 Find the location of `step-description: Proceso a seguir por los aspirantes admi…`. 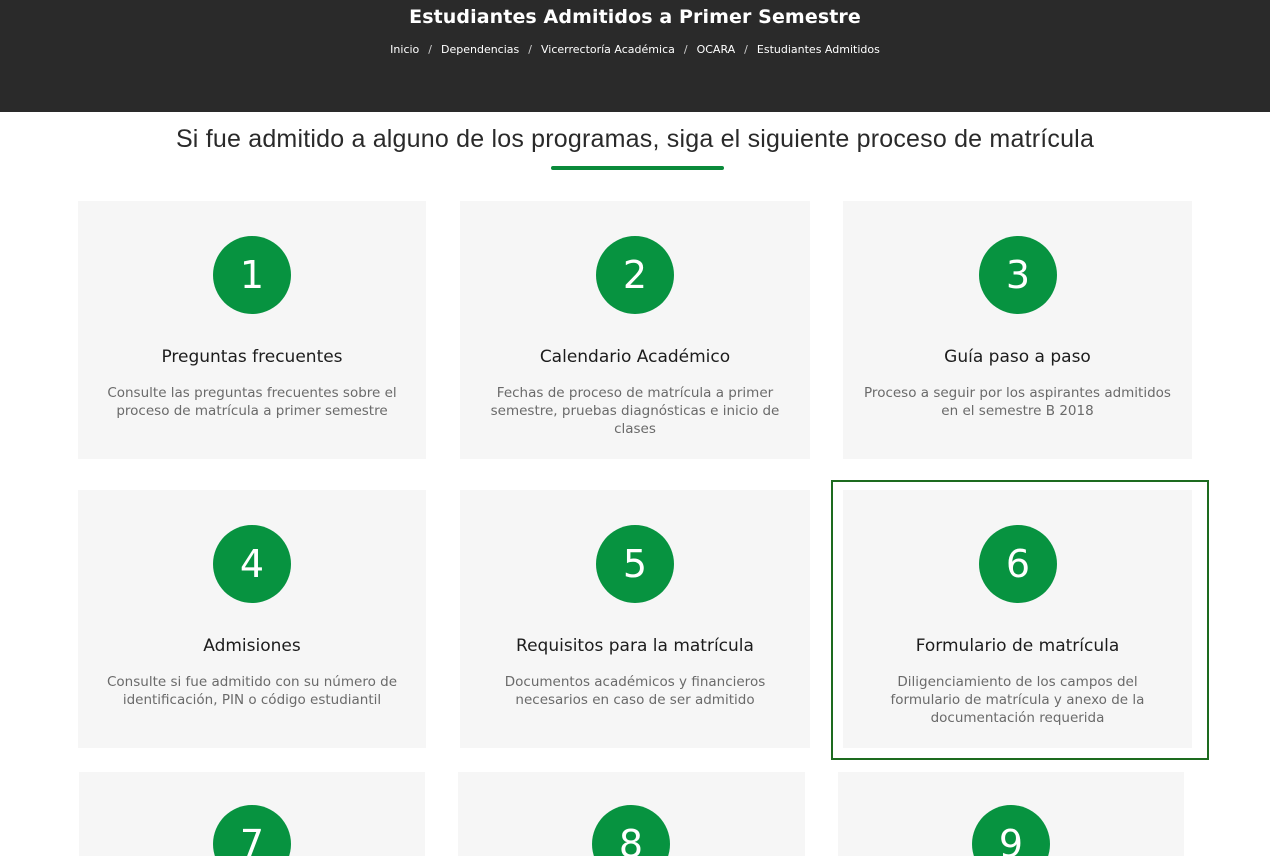

step-description: Proceso a seguir por los aspirantes admi… is located at coordinates (1017, 402).